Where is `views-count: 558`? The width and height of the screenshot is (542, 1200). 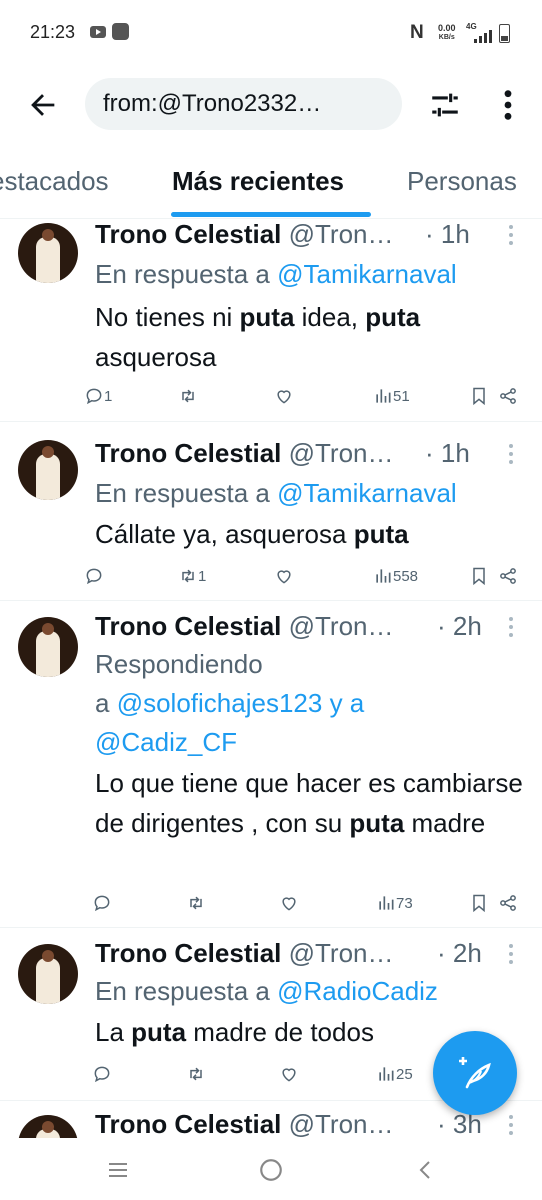
views-count: 558 is located at coordinates (406, 576).